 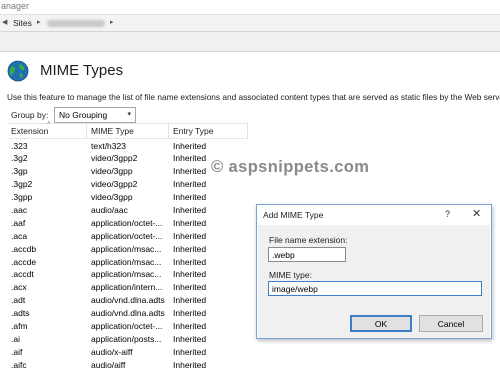 I want to click on extension-field, so click(x=307, y=254).